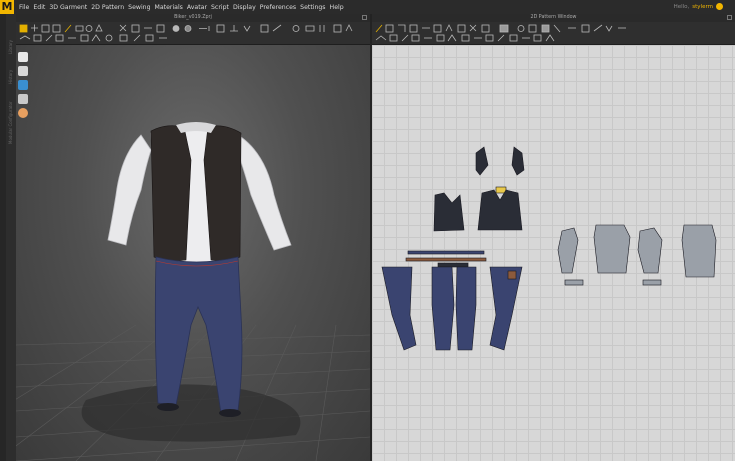 The width and height of the screenshot is (735, 461). I want to click on pattern-piece-pocket, so click(512, 275).